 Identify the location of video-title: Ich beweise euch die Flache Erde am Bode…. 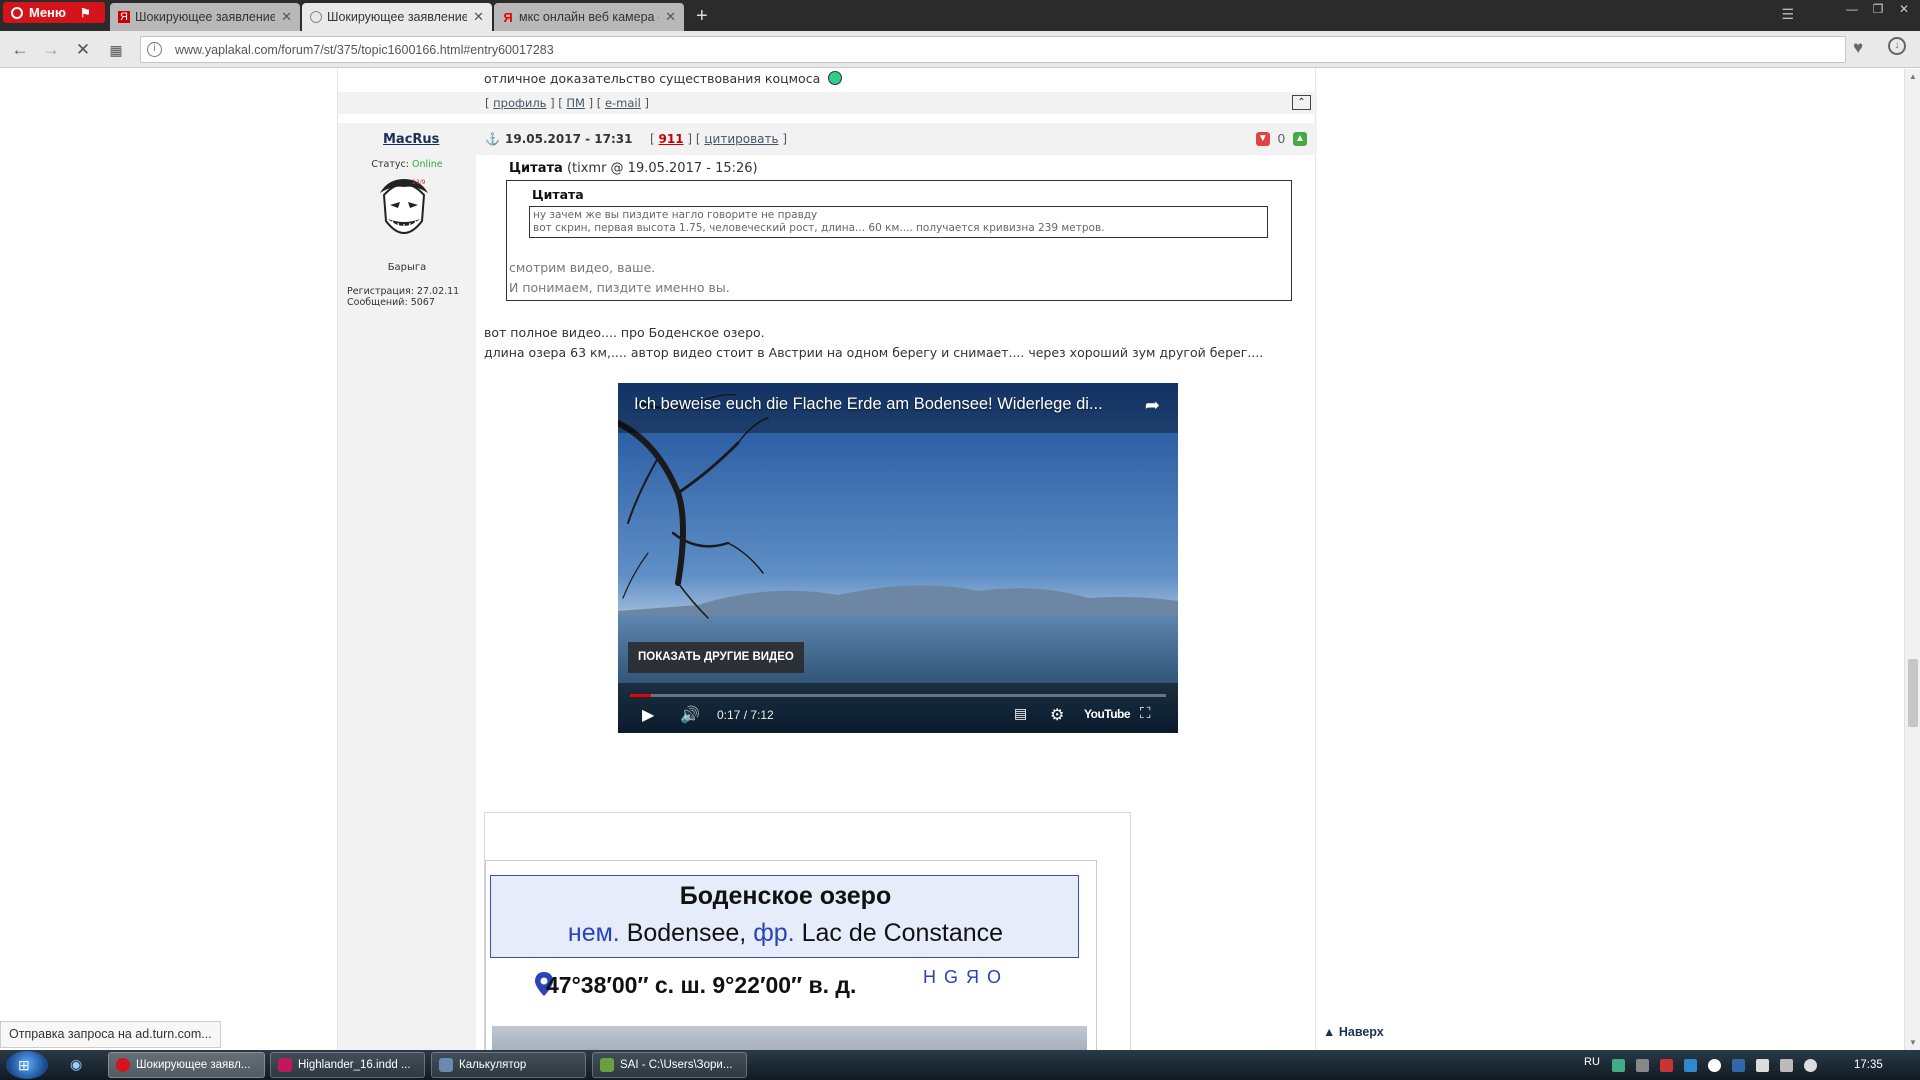
(868, 404).